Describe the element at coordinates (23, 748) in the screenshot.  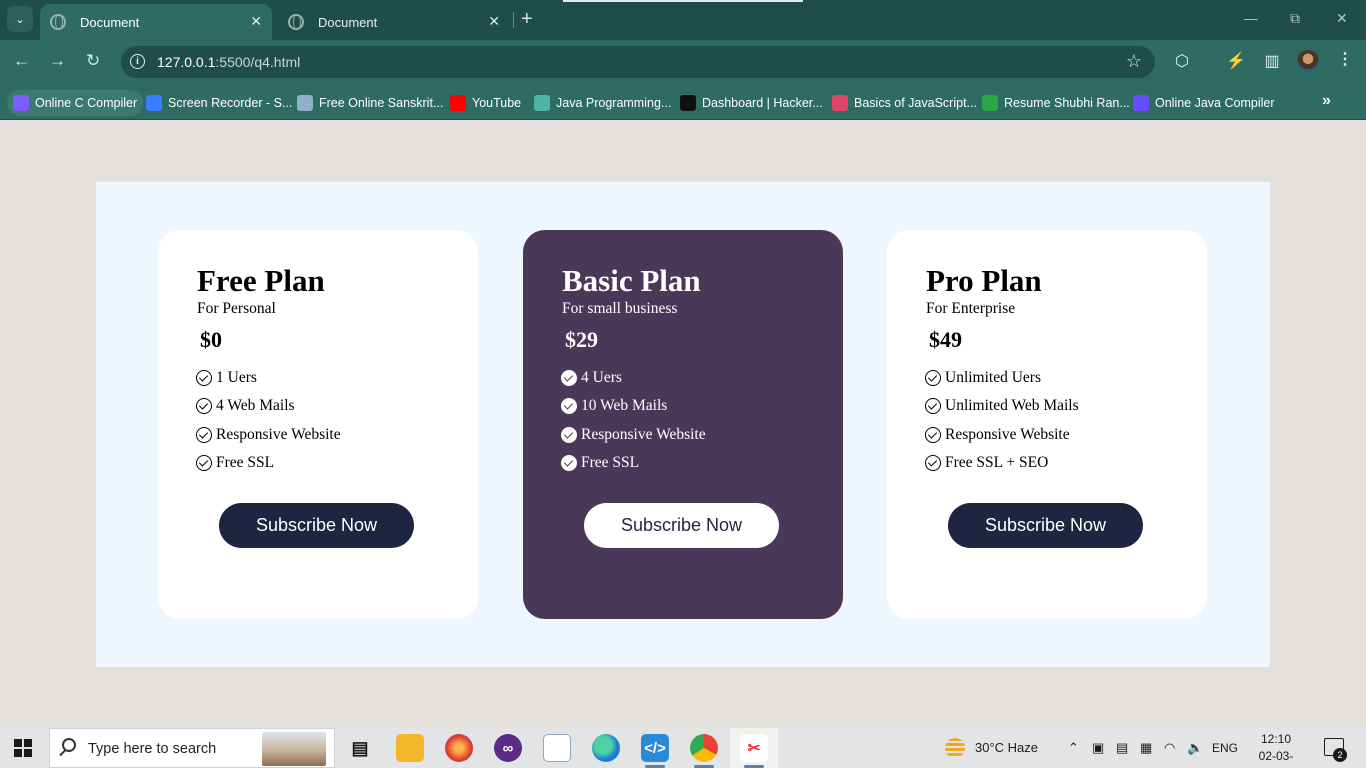
I see `windows-start-icon` at that location.